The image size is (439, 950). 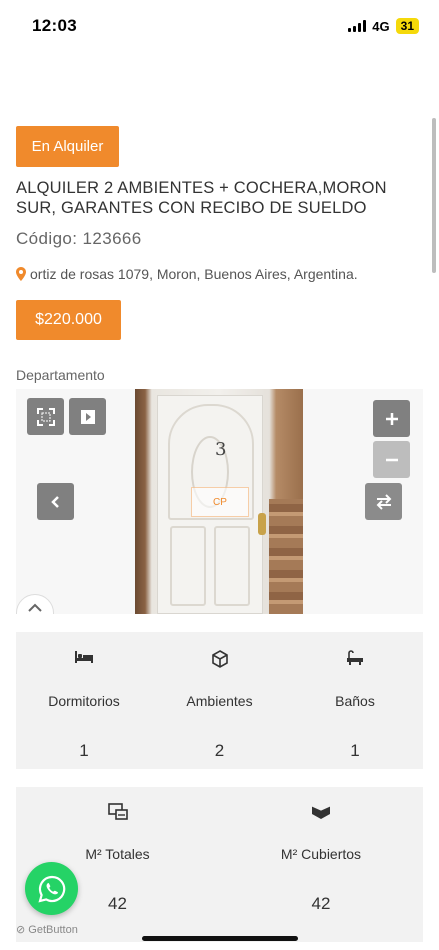 I want to click on property-photo: 3 CP, so click(x=219, y=501).